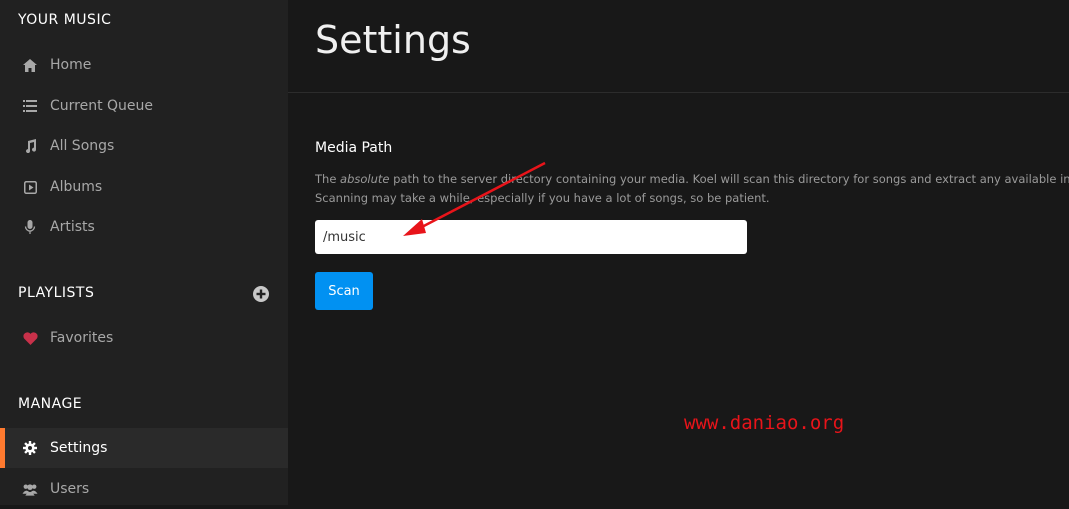 The height and width of the screenshot is (509, 1069). I want to click on media-path-input, so click(531, 237).